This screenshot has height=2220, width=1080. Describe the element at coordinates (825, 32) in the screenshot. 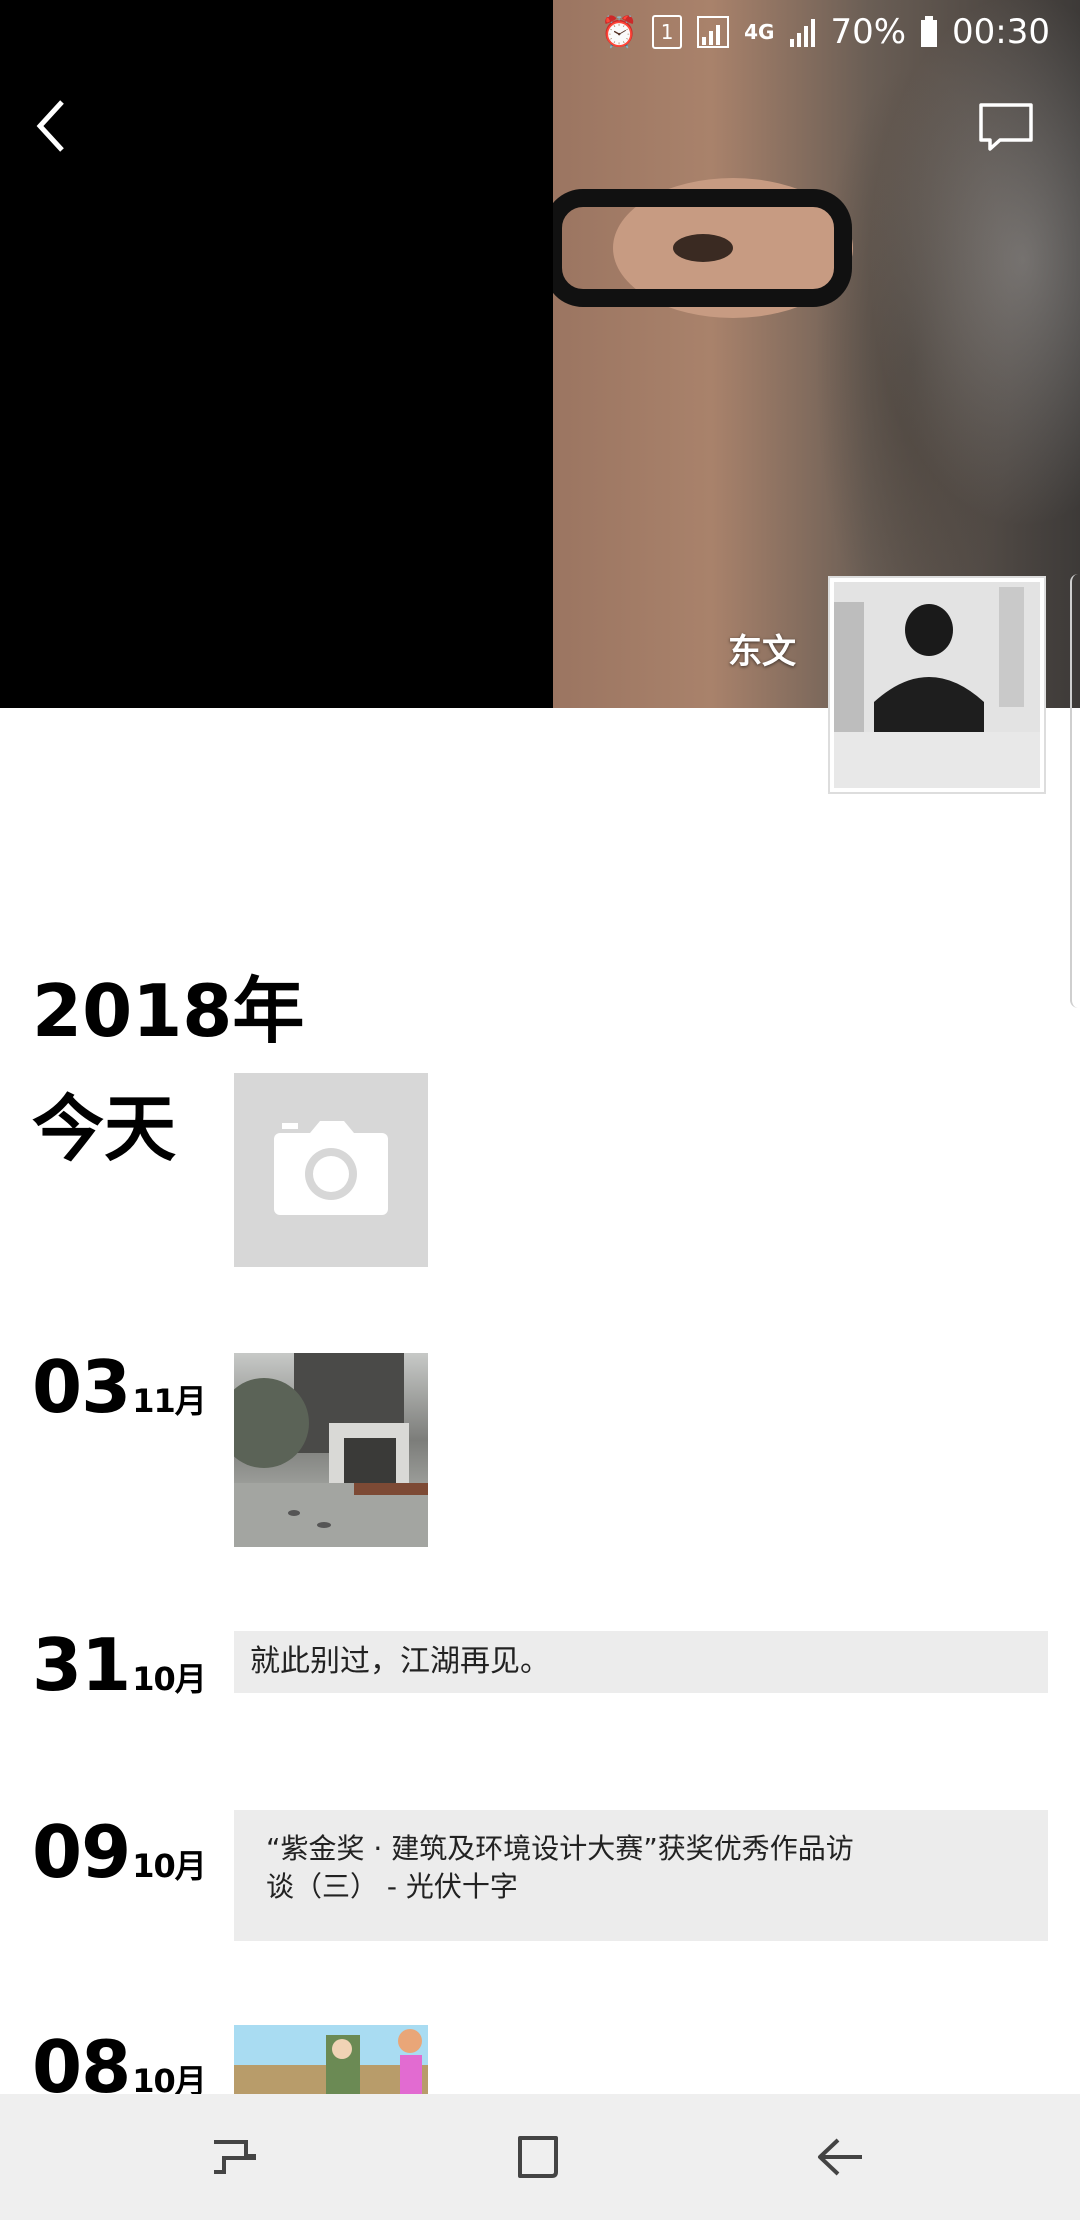

I see `status-bar: ⏰ 1 4G 70% 00:30` at that location.